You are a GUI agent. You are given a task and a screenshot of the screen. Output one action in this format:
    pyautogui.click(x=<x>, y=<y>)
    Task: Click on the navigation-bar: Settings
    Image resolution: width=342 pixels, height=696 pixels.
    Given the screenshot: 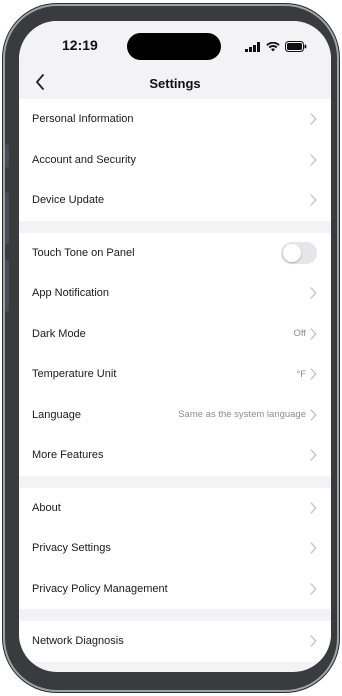 What is the action you would take?
    pyautogui.click(x=175, y=85)
    